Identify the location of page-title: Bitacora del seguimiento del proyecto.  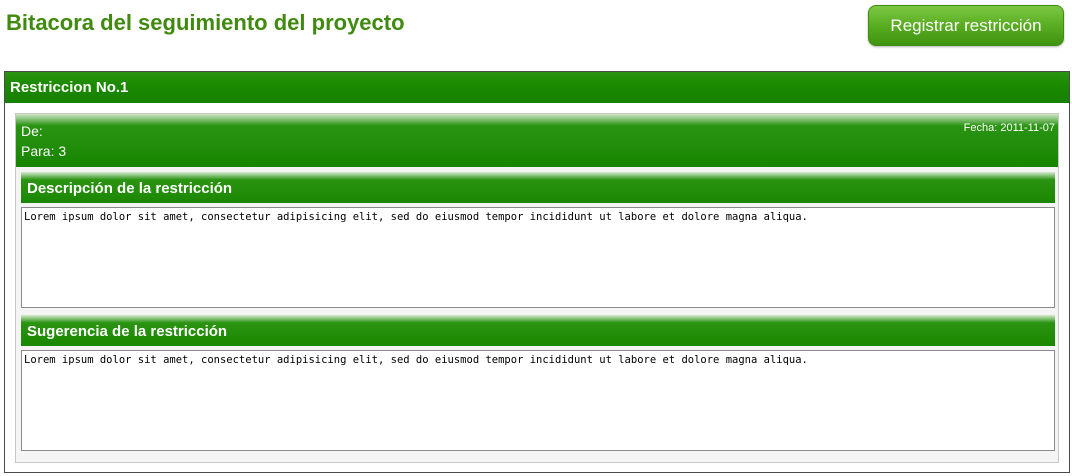
(205, 22).